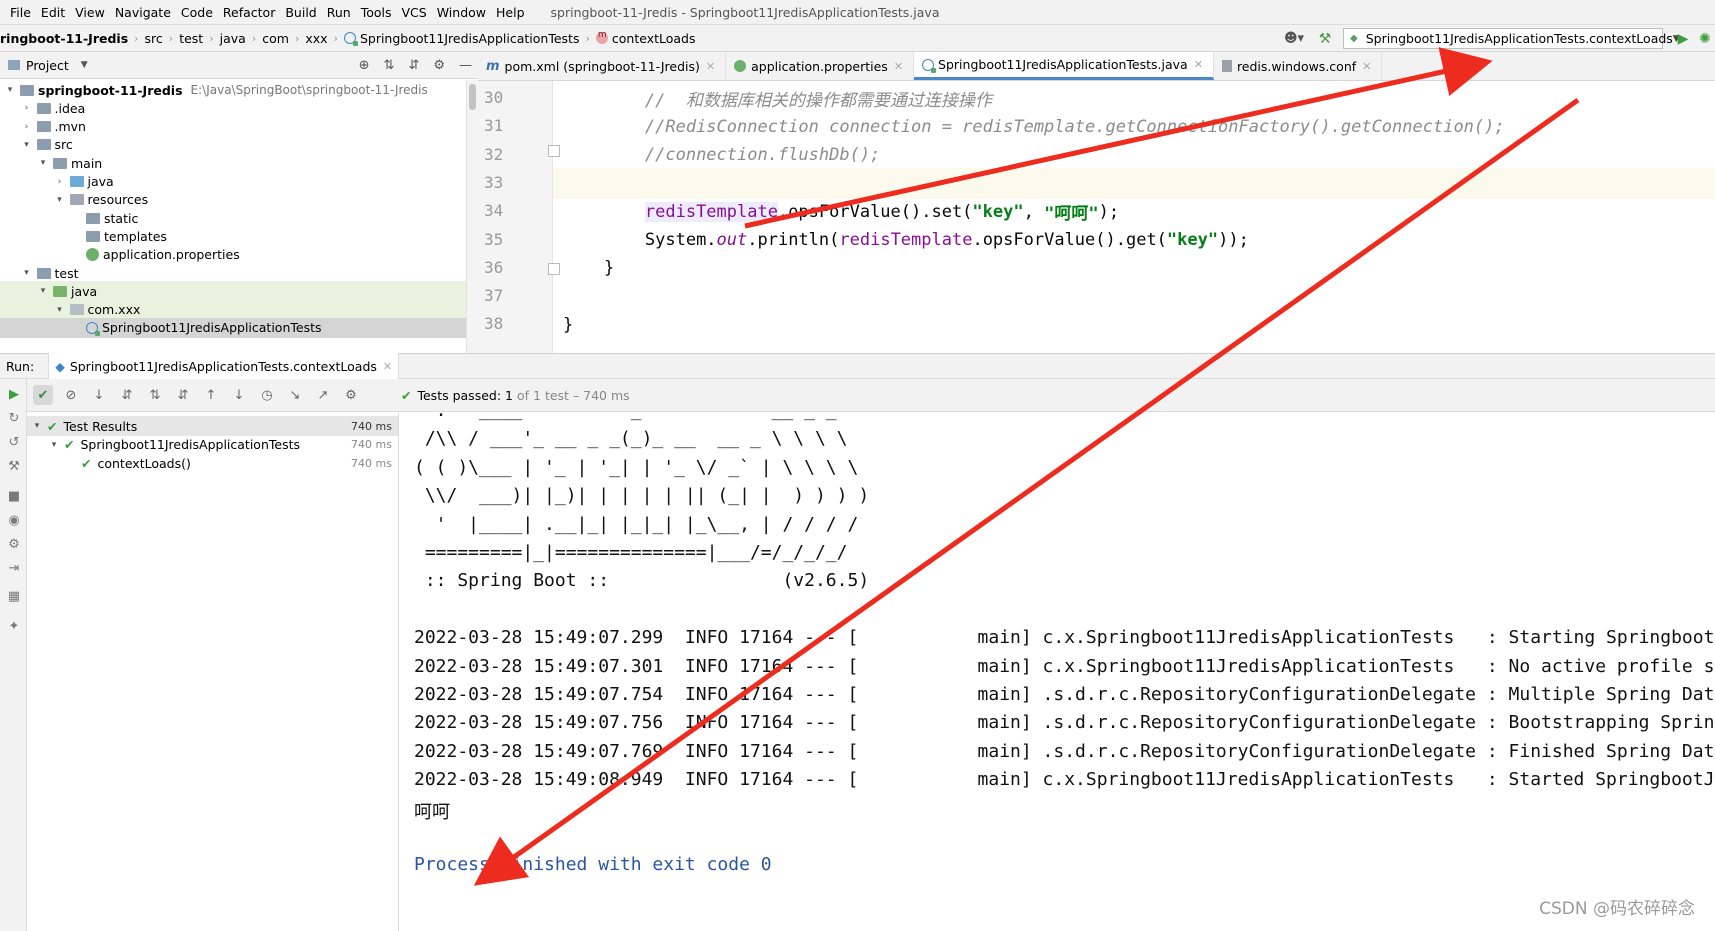 Image resolution: width=1715 pixels, height=931 pixels. Describe the element at coordinates (414, 12) in the screenshot. I see `menu-item-vcs: VCS` at that location.